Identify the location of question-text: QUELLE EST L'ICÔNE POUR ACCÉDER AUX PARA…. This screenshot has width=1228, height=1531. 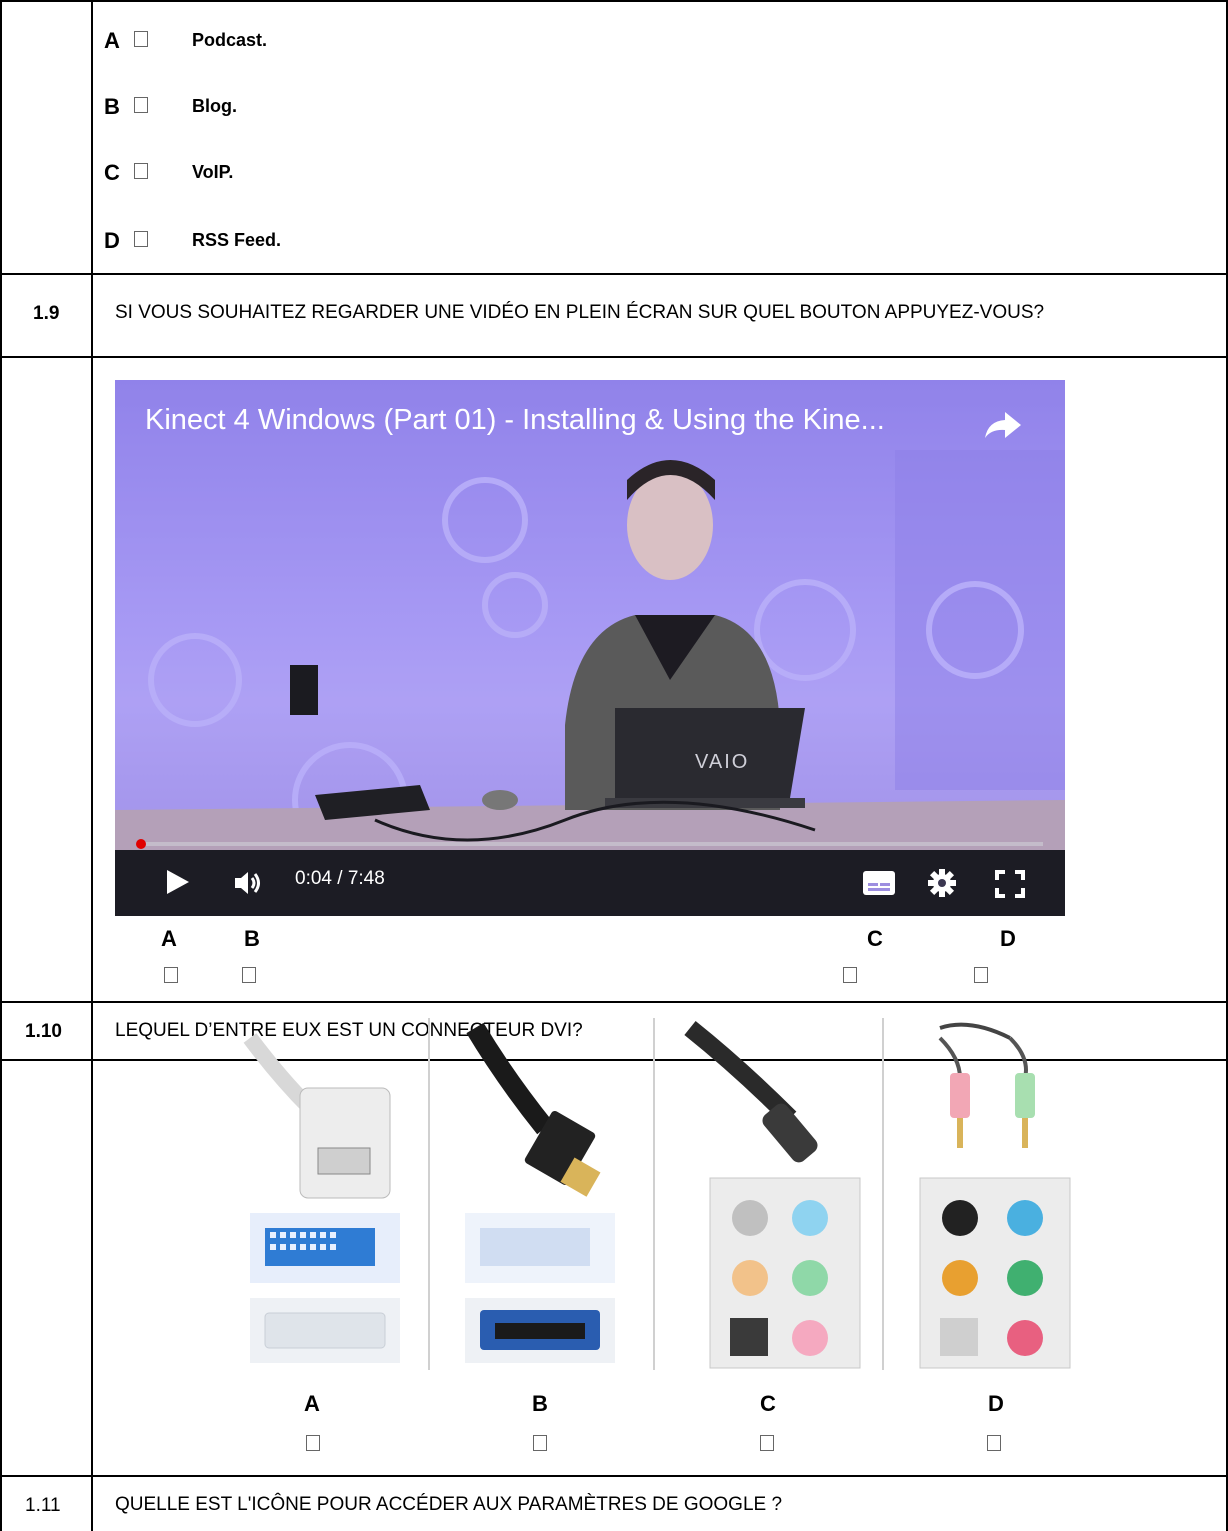
(449, 1504).